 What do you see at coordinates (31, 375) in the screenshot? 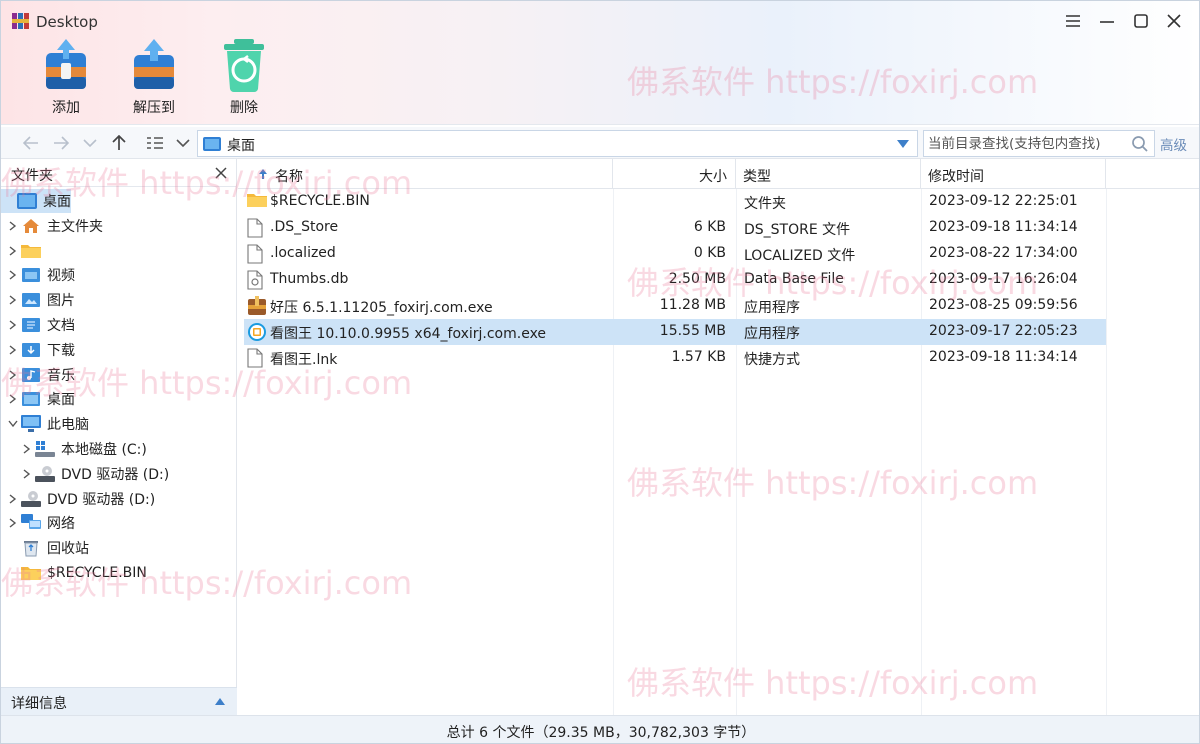
I see `music-folder-icon` at bounding box center [31, 375].